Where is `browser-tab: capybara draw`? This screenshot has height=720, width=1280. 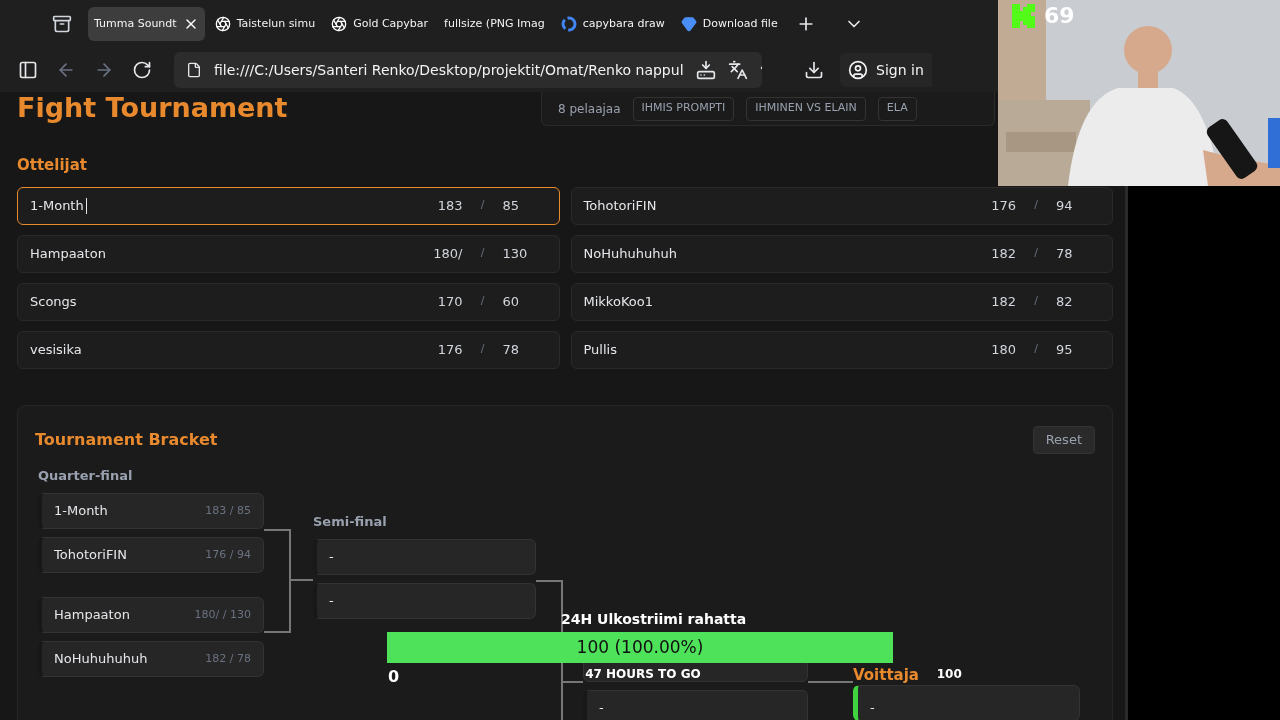
browser-tab: capybara draw is located at coordinates (612, 24).